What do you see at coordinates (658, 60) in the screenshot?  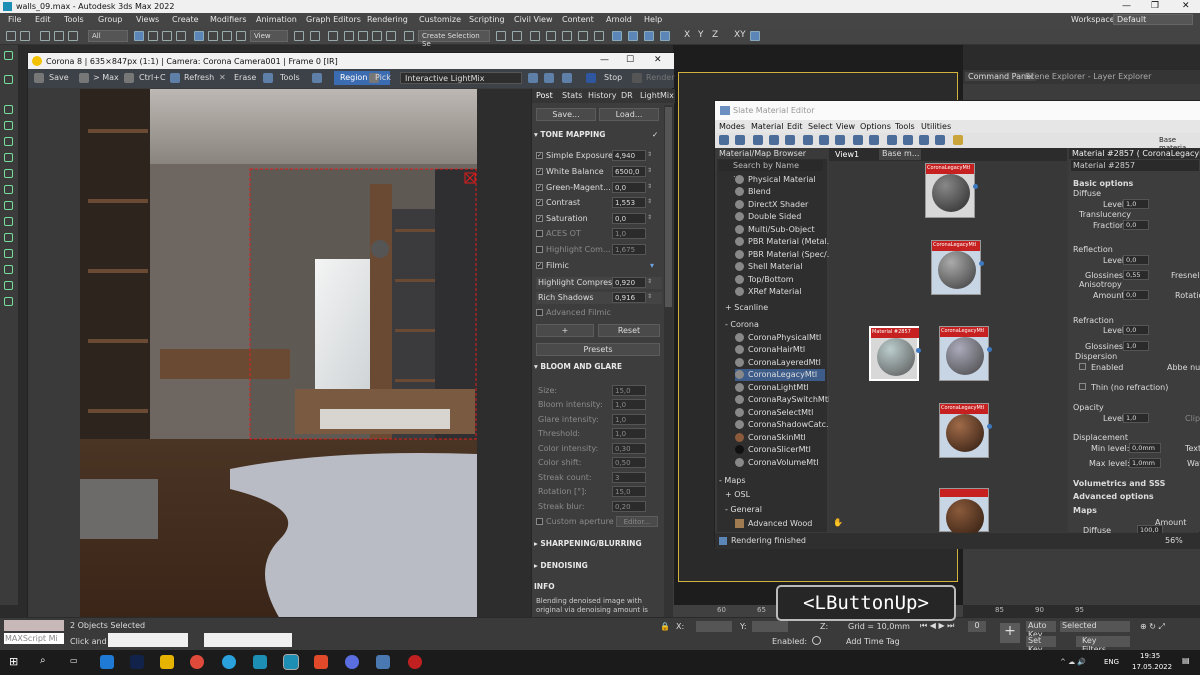 I see `close-icon: ✕` at bounding box center [658, 60].